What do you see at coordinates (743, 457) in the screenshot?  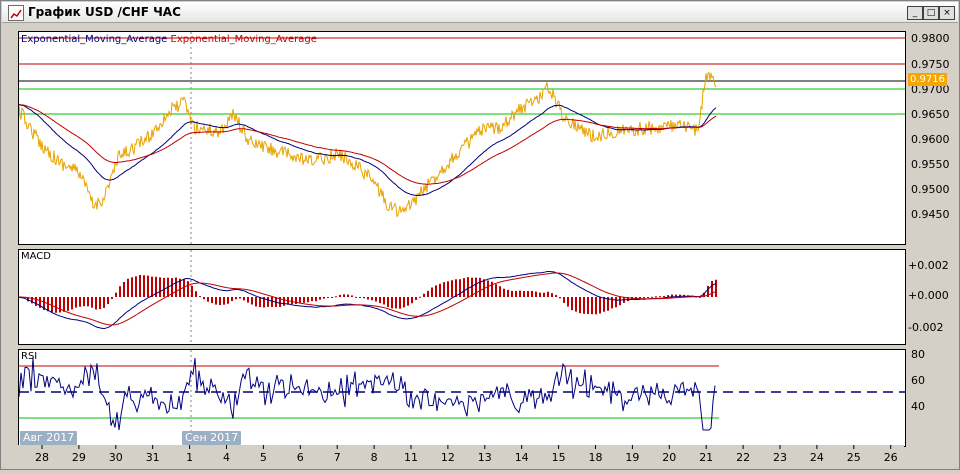 I see `time-tick-label: 22` at bounding box center [743, 457].